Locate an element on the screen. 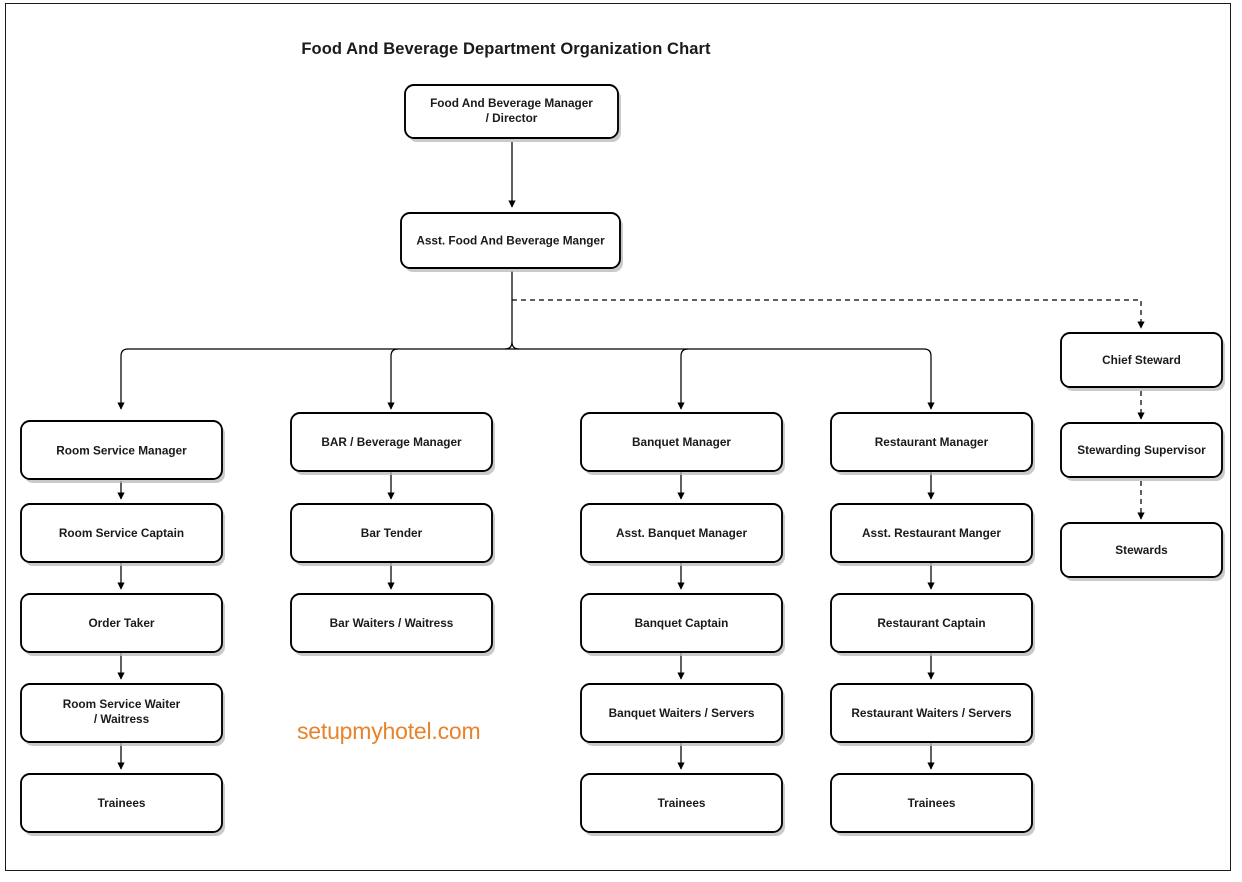 This screenshot has height=882, width=1242. node-restaurant-trainees: Trainees is located at coordinates (932, 804).